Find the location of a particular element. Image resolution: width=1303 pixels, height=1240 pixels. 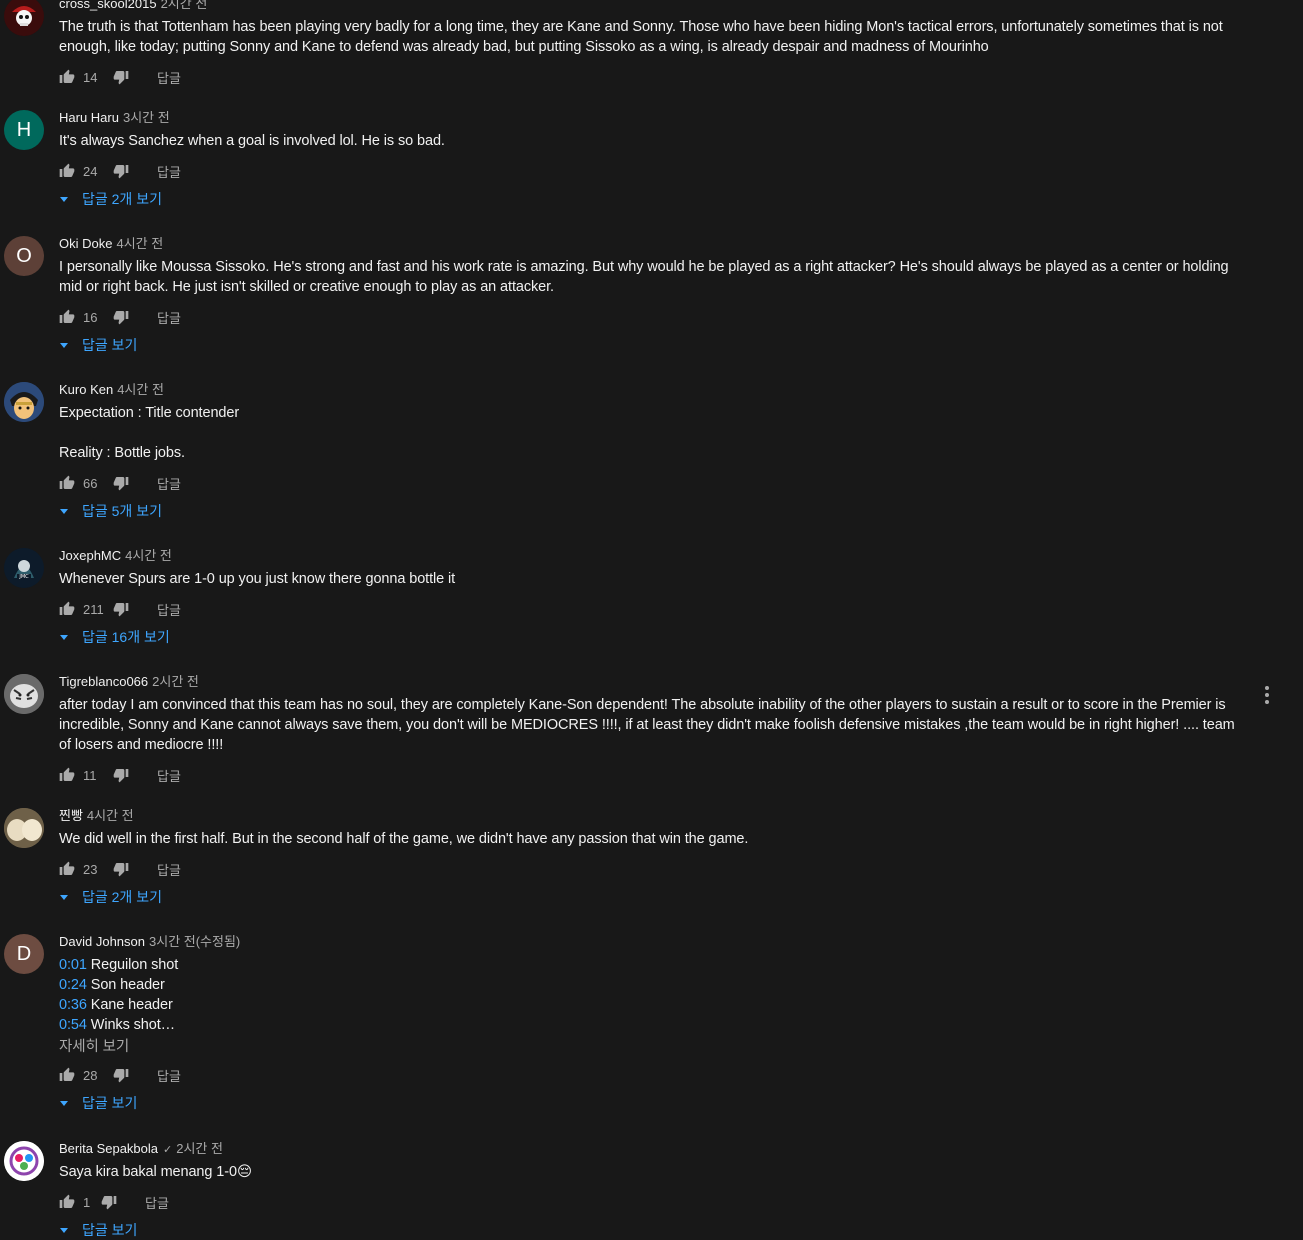

author-name: Kuro Ken is located at coordinates (86, 389).